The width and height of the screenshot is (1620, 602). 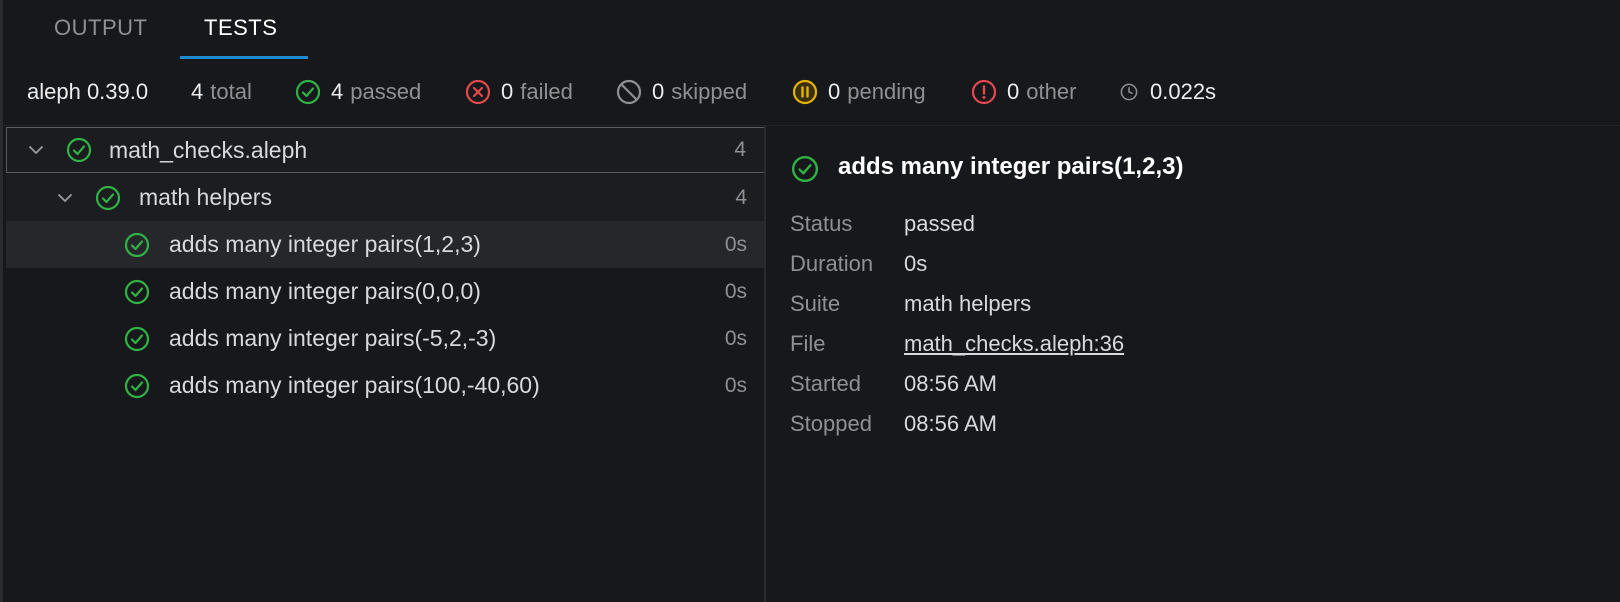 What do you see at coordinates (1167, 92) in the screenshot?
I see `duration-total: 0.022s` at bounding box center [1167, 92].